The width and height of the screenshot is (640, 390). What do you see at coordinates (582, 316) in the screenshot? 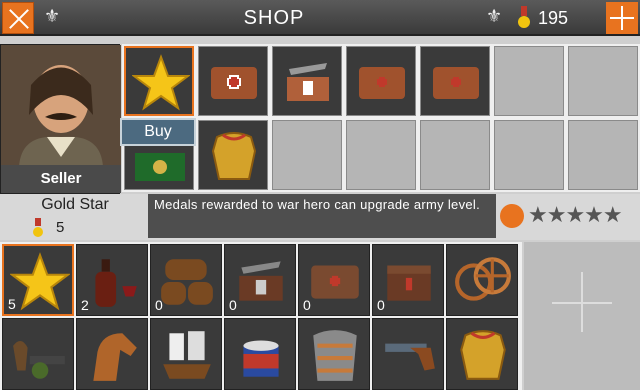
I see `add-inventory-slot-button` at bounding box center [582, 316].